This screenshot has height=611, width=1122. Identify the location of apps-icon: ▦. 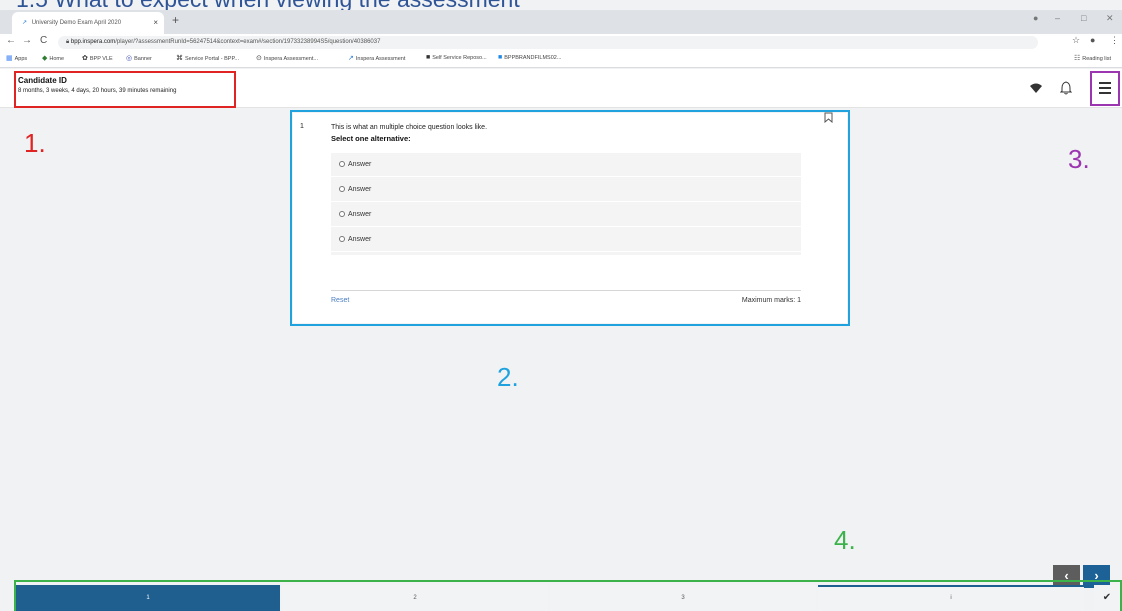
(9, 58).